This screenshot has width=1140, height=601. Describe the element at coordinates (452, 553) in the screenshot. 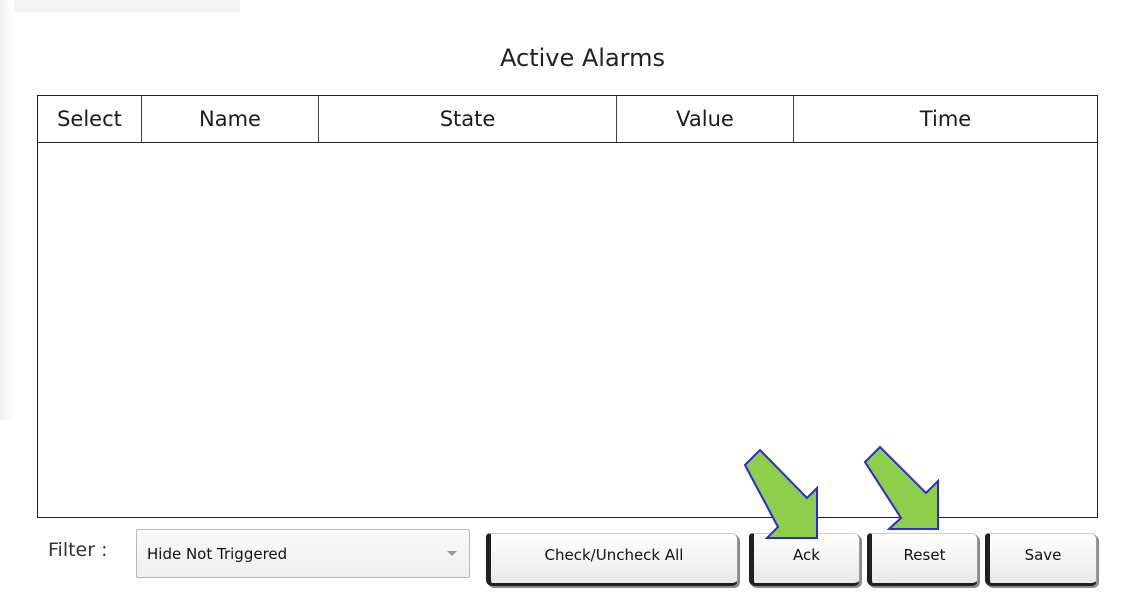

I see `chevron-down-icon` at that location.